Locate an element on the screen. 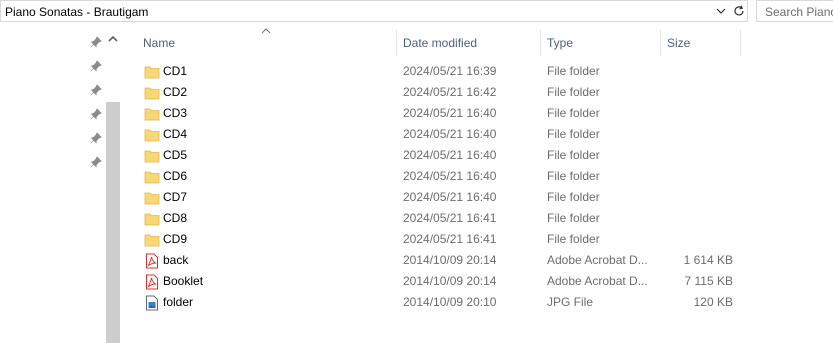  search-input: Search Piano is located at coordinates (794, 11).